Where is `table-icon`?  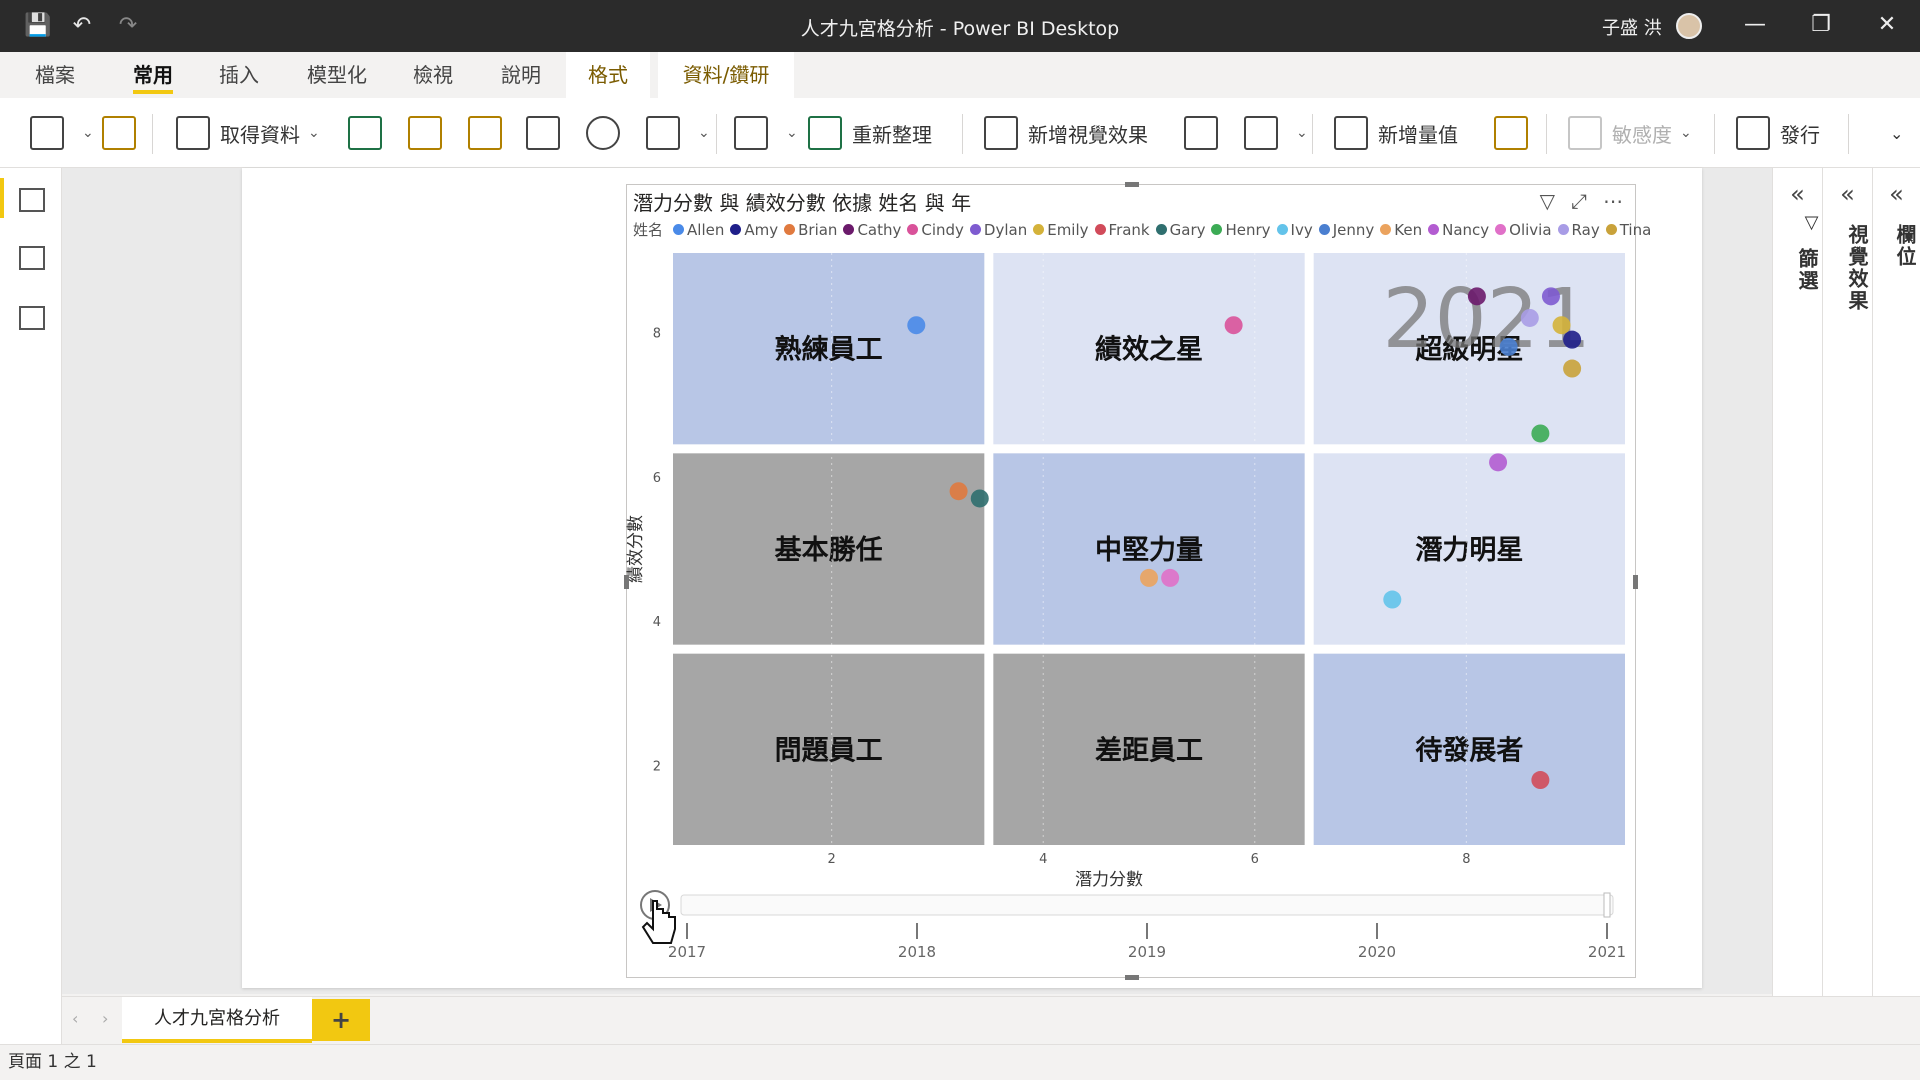 table-icon is located at coordinates (543, 133).